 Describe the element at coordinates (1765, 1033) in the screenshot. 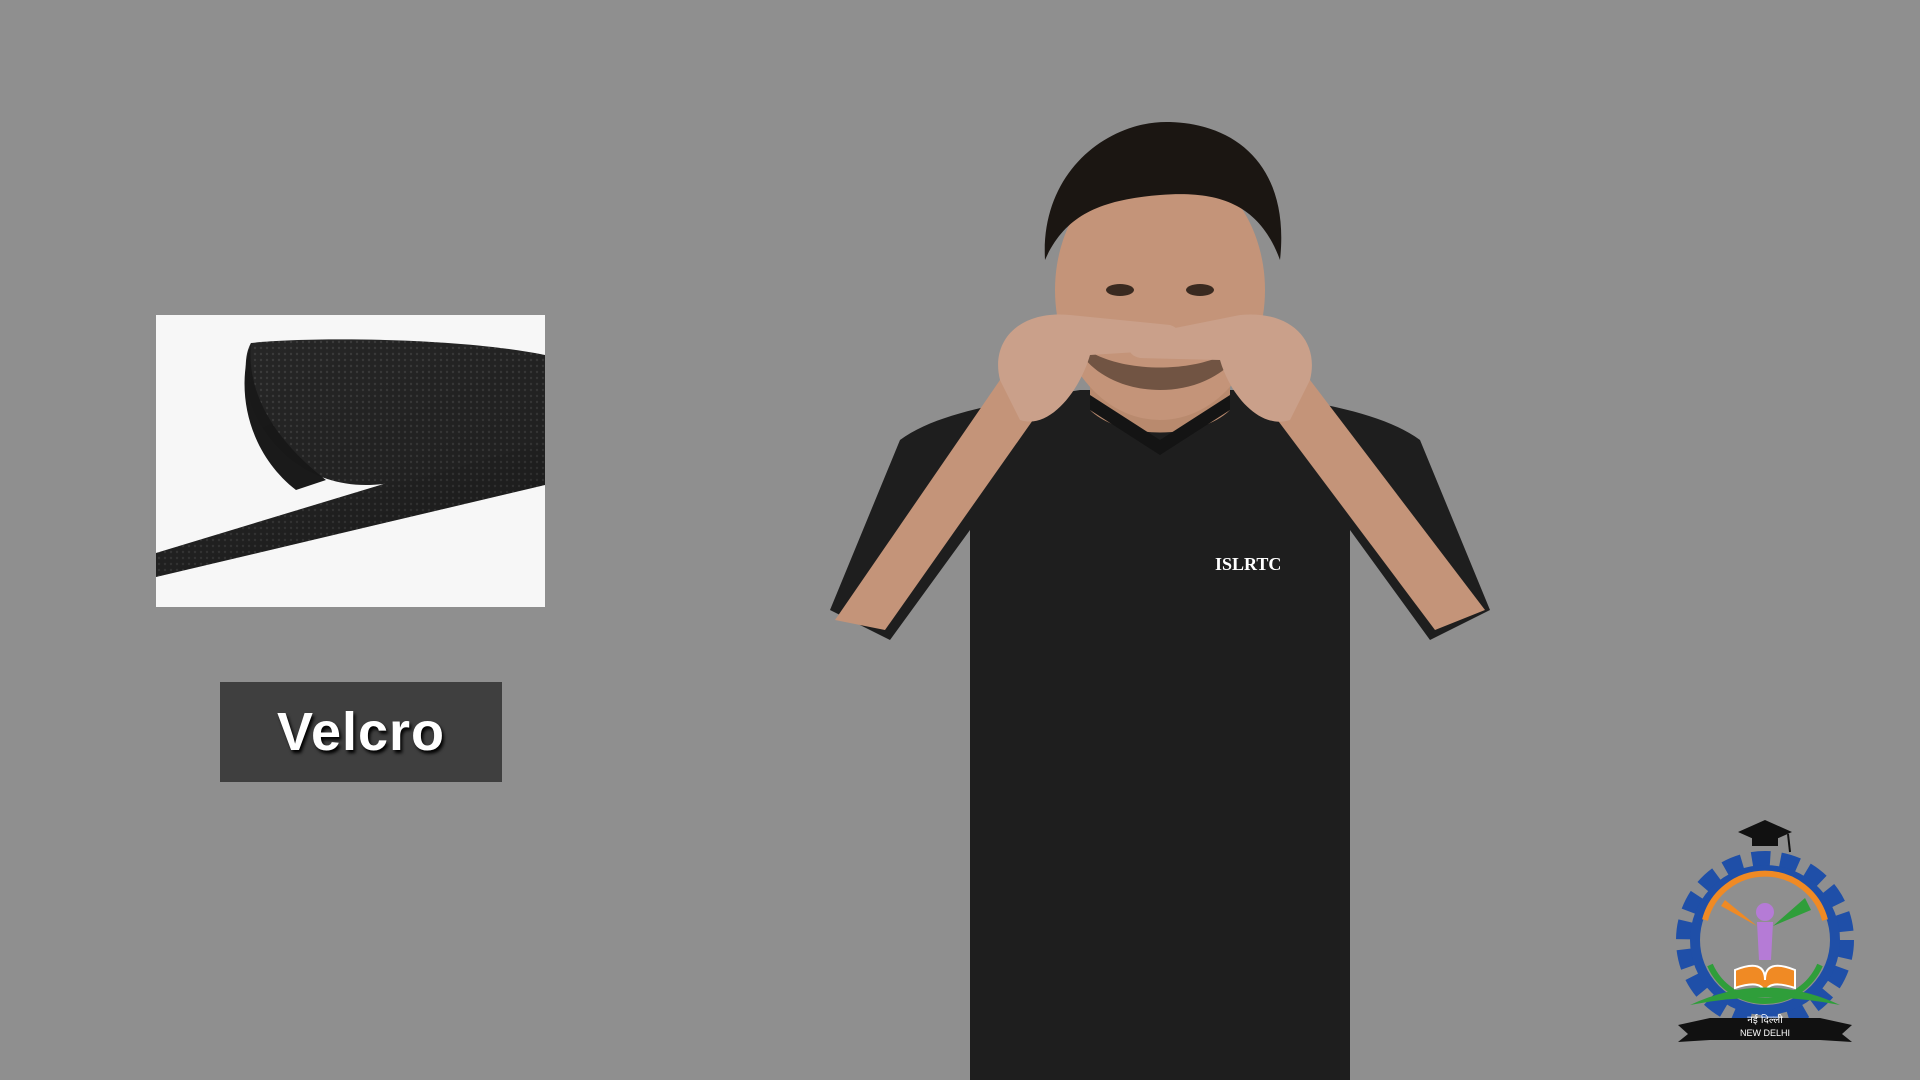

I see `logo-city-english: NEW DELHI` at that location.